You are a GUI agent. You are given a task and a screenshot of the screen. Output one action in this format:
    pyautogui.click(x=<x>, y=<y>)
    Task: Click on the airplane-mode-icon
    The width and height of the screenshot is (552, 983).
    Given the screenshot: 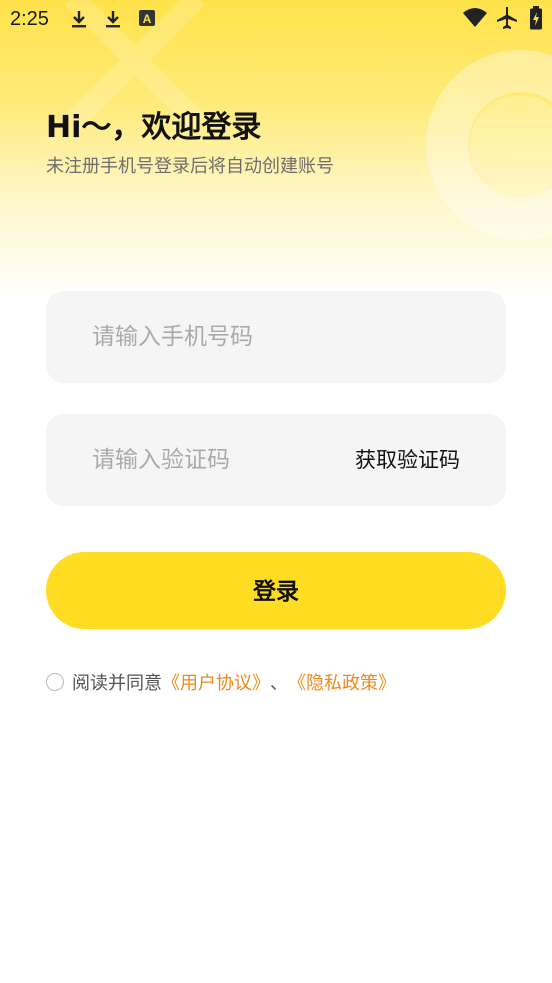 What is the action you would take?
    pyautogui.click(x=507, y=20)
    